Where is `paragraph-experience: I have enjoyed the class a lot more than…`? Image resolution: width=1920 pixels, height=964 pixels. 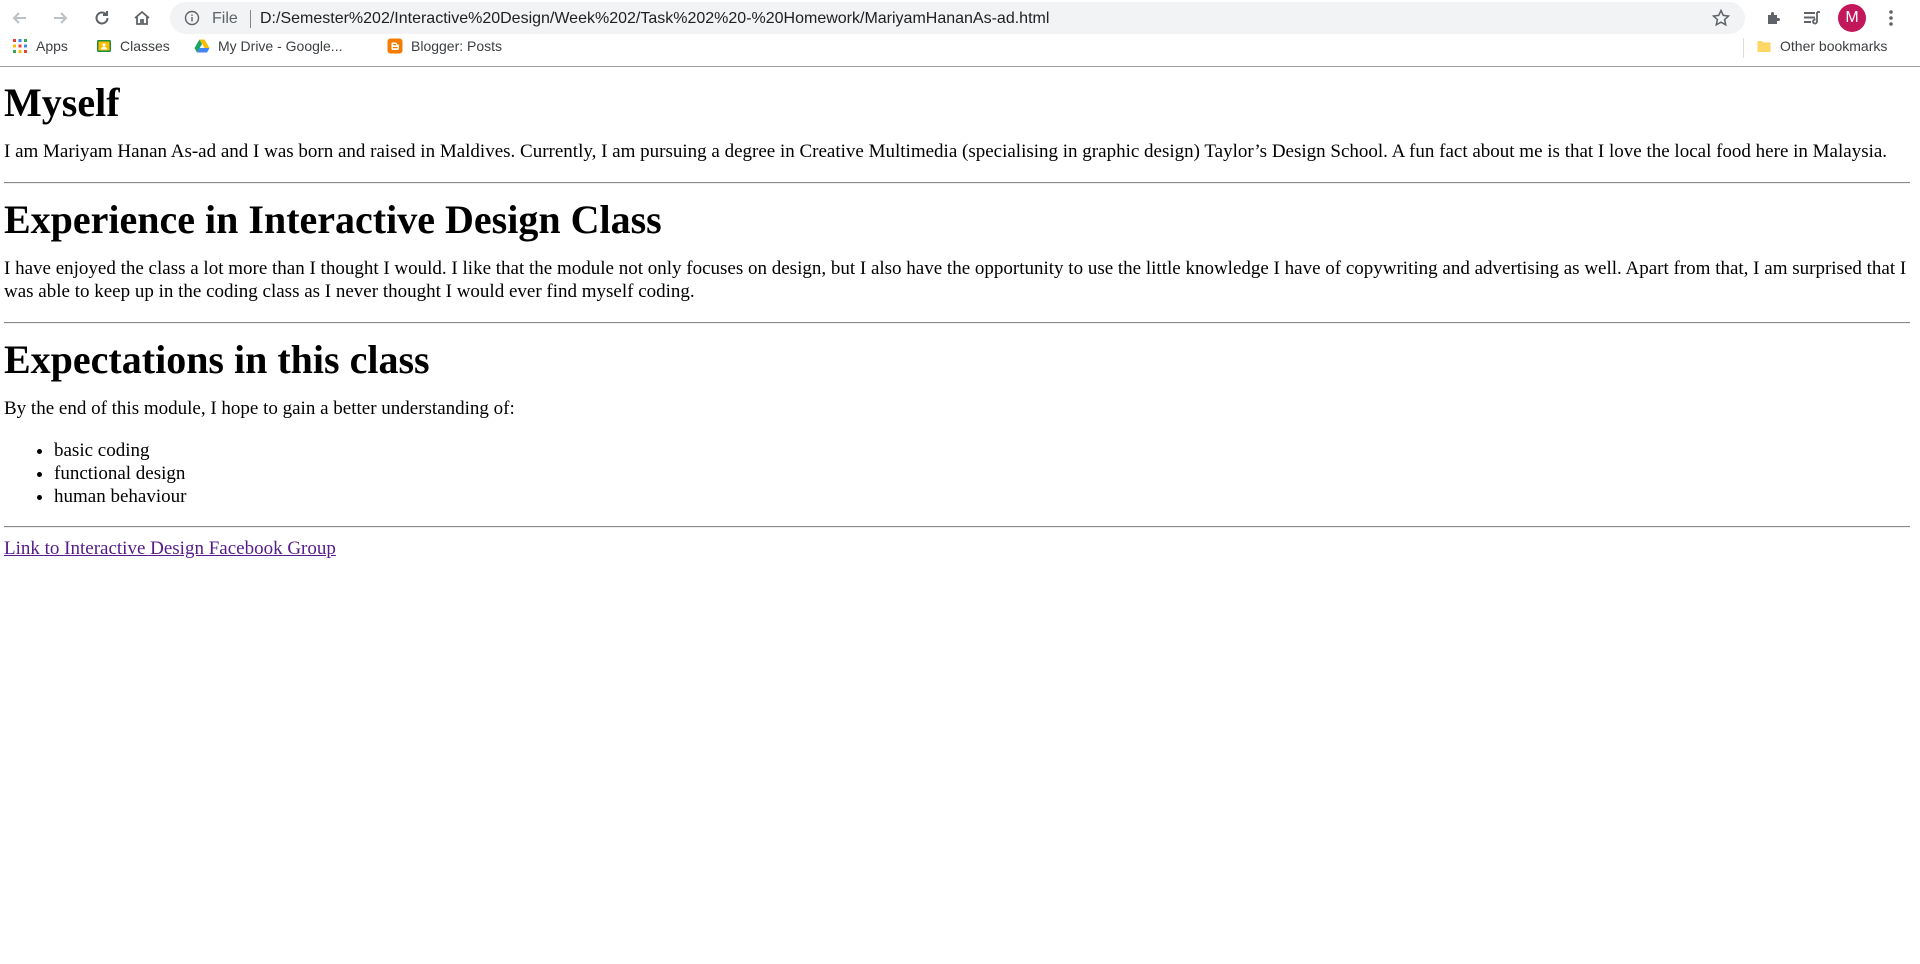 paragraph-experience: I have enjoyed the class a lot more than… is located at coordinates (955, 280).